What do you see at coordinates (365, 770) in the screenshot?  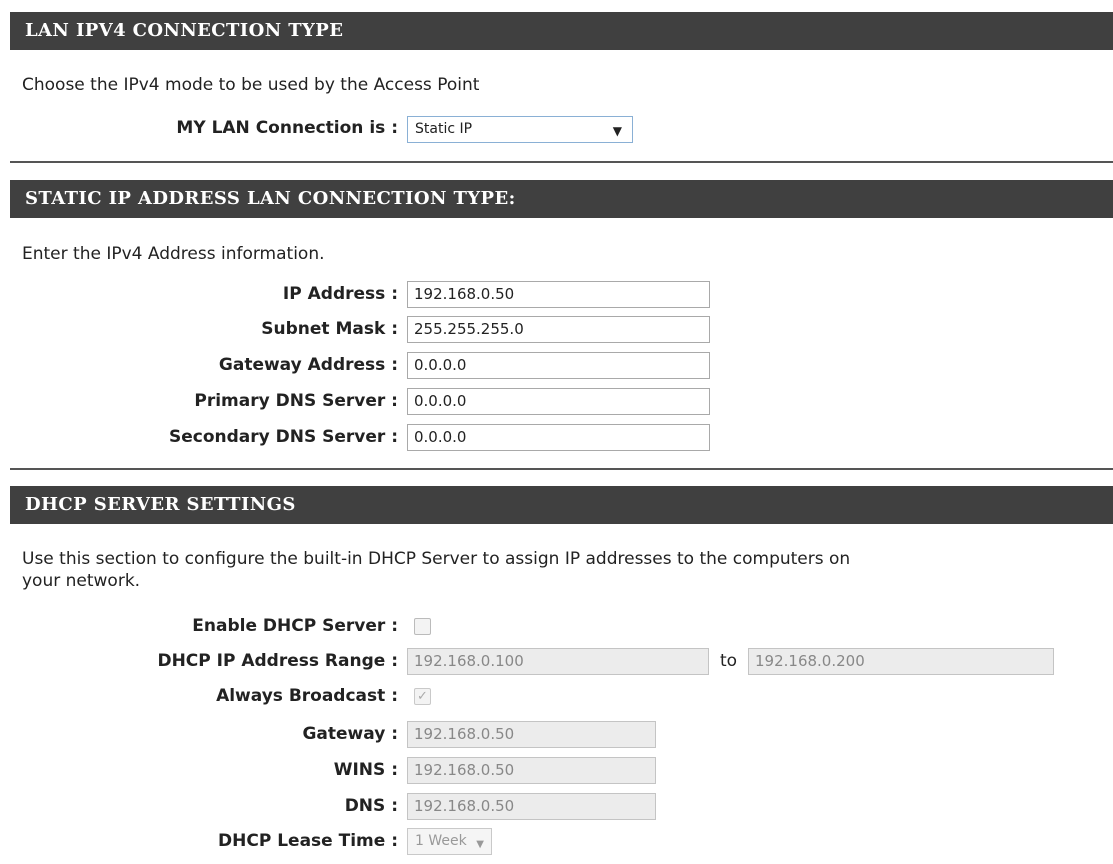 I see `wins-label: WINS :` at bounding box center [365, 770].